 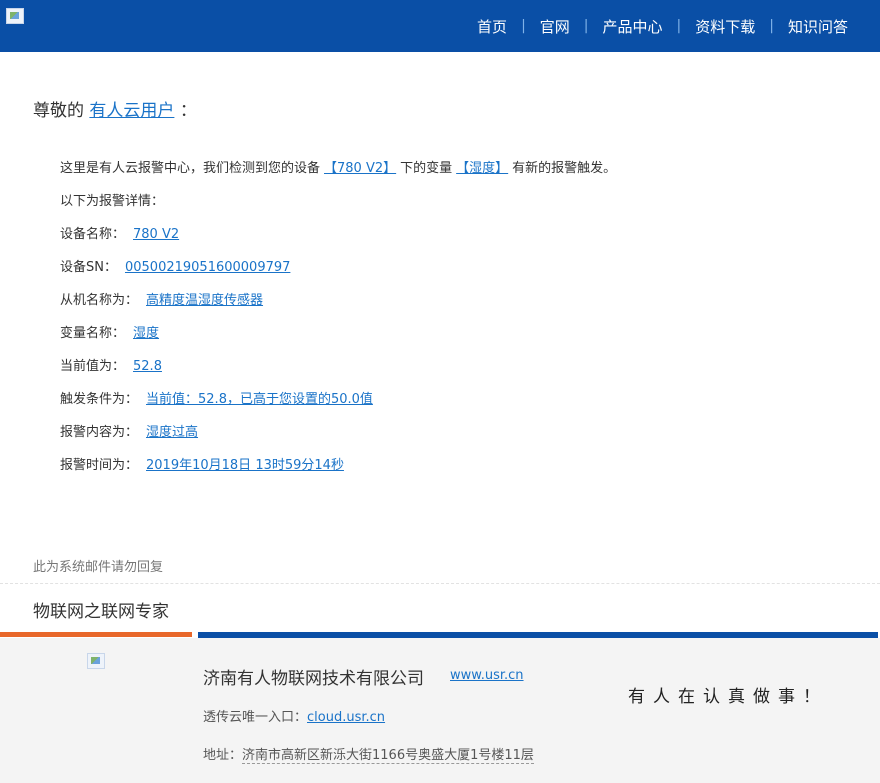 I want to click on detail-value-link: 高精度温湿度传感器, so click(x=204, y=300).